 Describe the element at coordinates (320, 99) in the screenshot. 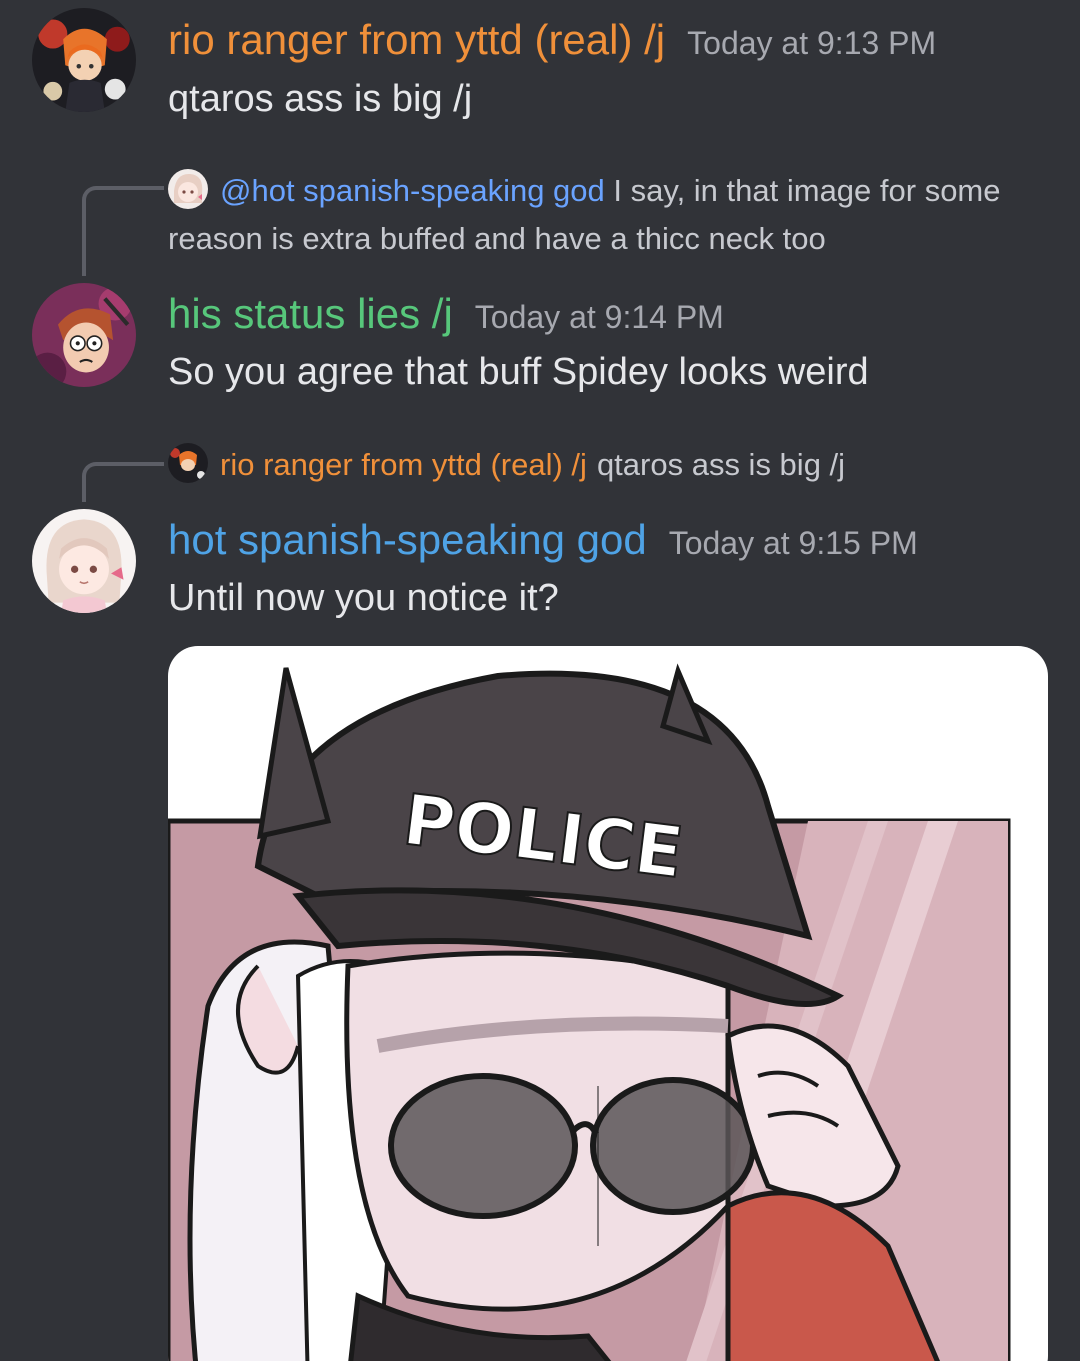

I see `message-text: qtaros ass is big /j` at that location.